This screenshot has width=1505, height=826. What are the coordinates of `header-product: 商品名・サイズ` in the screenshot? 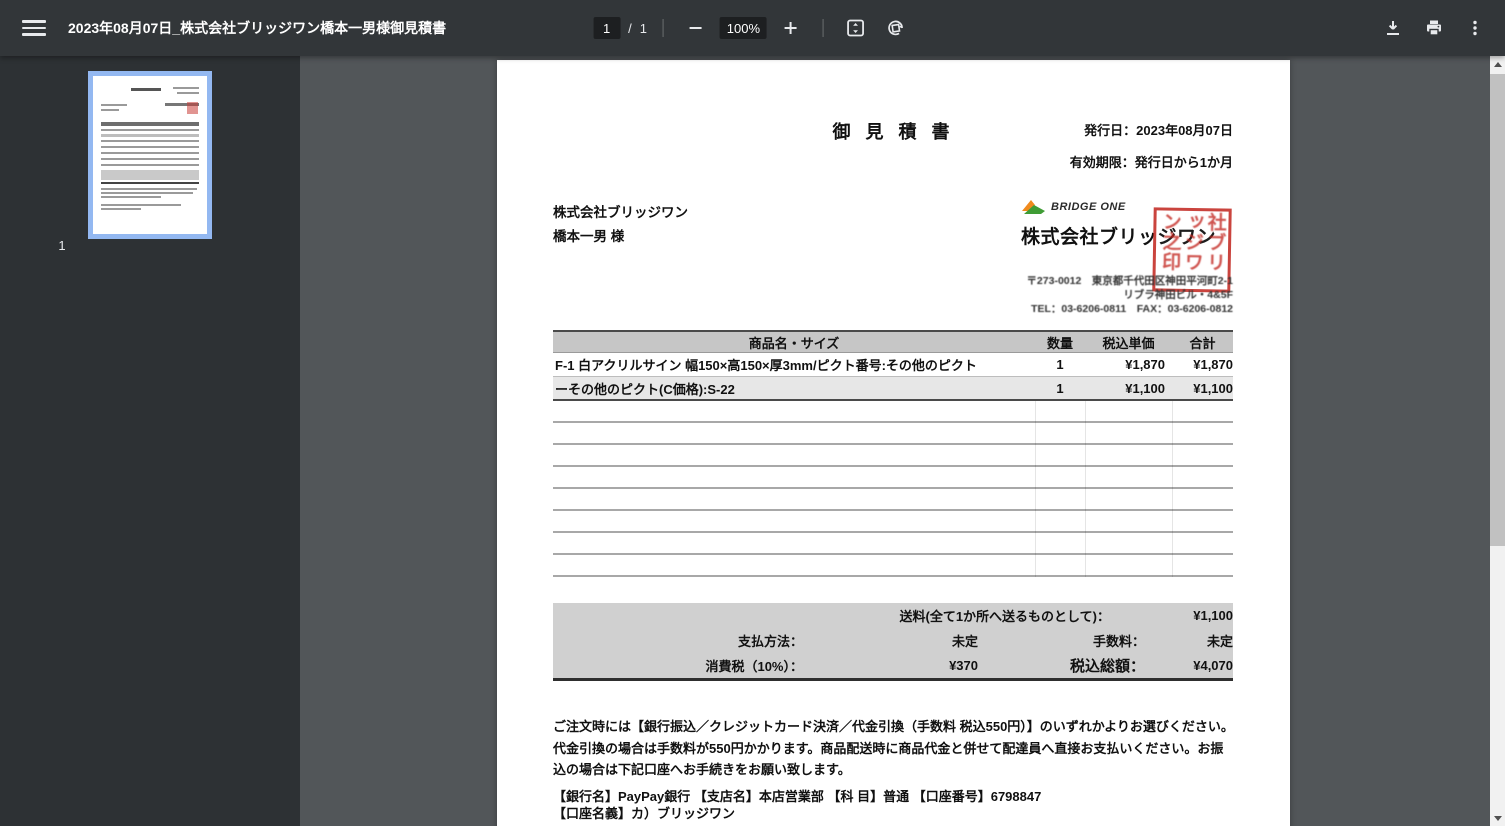 It's located at (794, 343).